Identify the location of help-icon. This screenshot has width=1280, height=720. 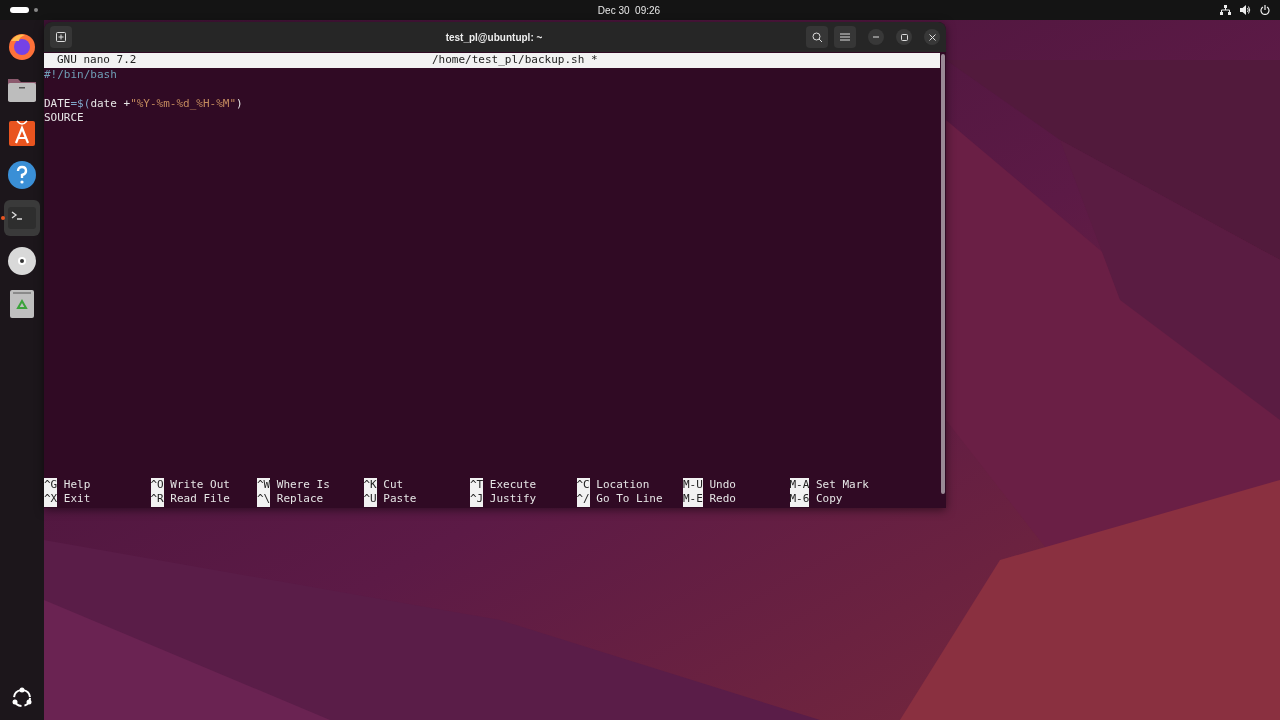
(22, 174).